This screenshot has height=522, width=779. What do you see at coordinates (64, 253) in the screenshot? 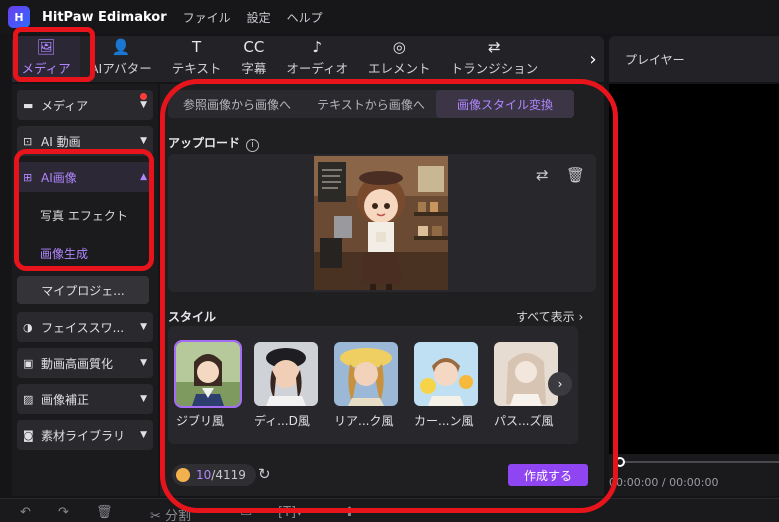
I see `sidebar-subitem-image-generation: 画像生成` at bounding box center [64, 253].